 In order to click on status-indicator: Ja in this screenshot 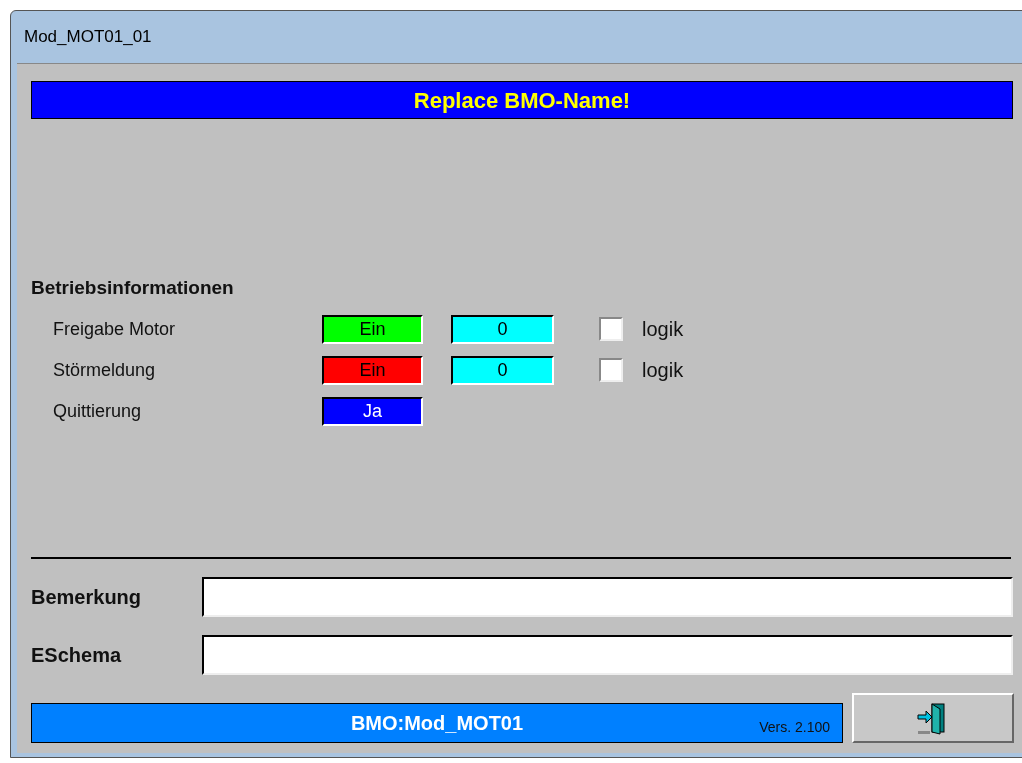, I will do `click(372, 411)`.